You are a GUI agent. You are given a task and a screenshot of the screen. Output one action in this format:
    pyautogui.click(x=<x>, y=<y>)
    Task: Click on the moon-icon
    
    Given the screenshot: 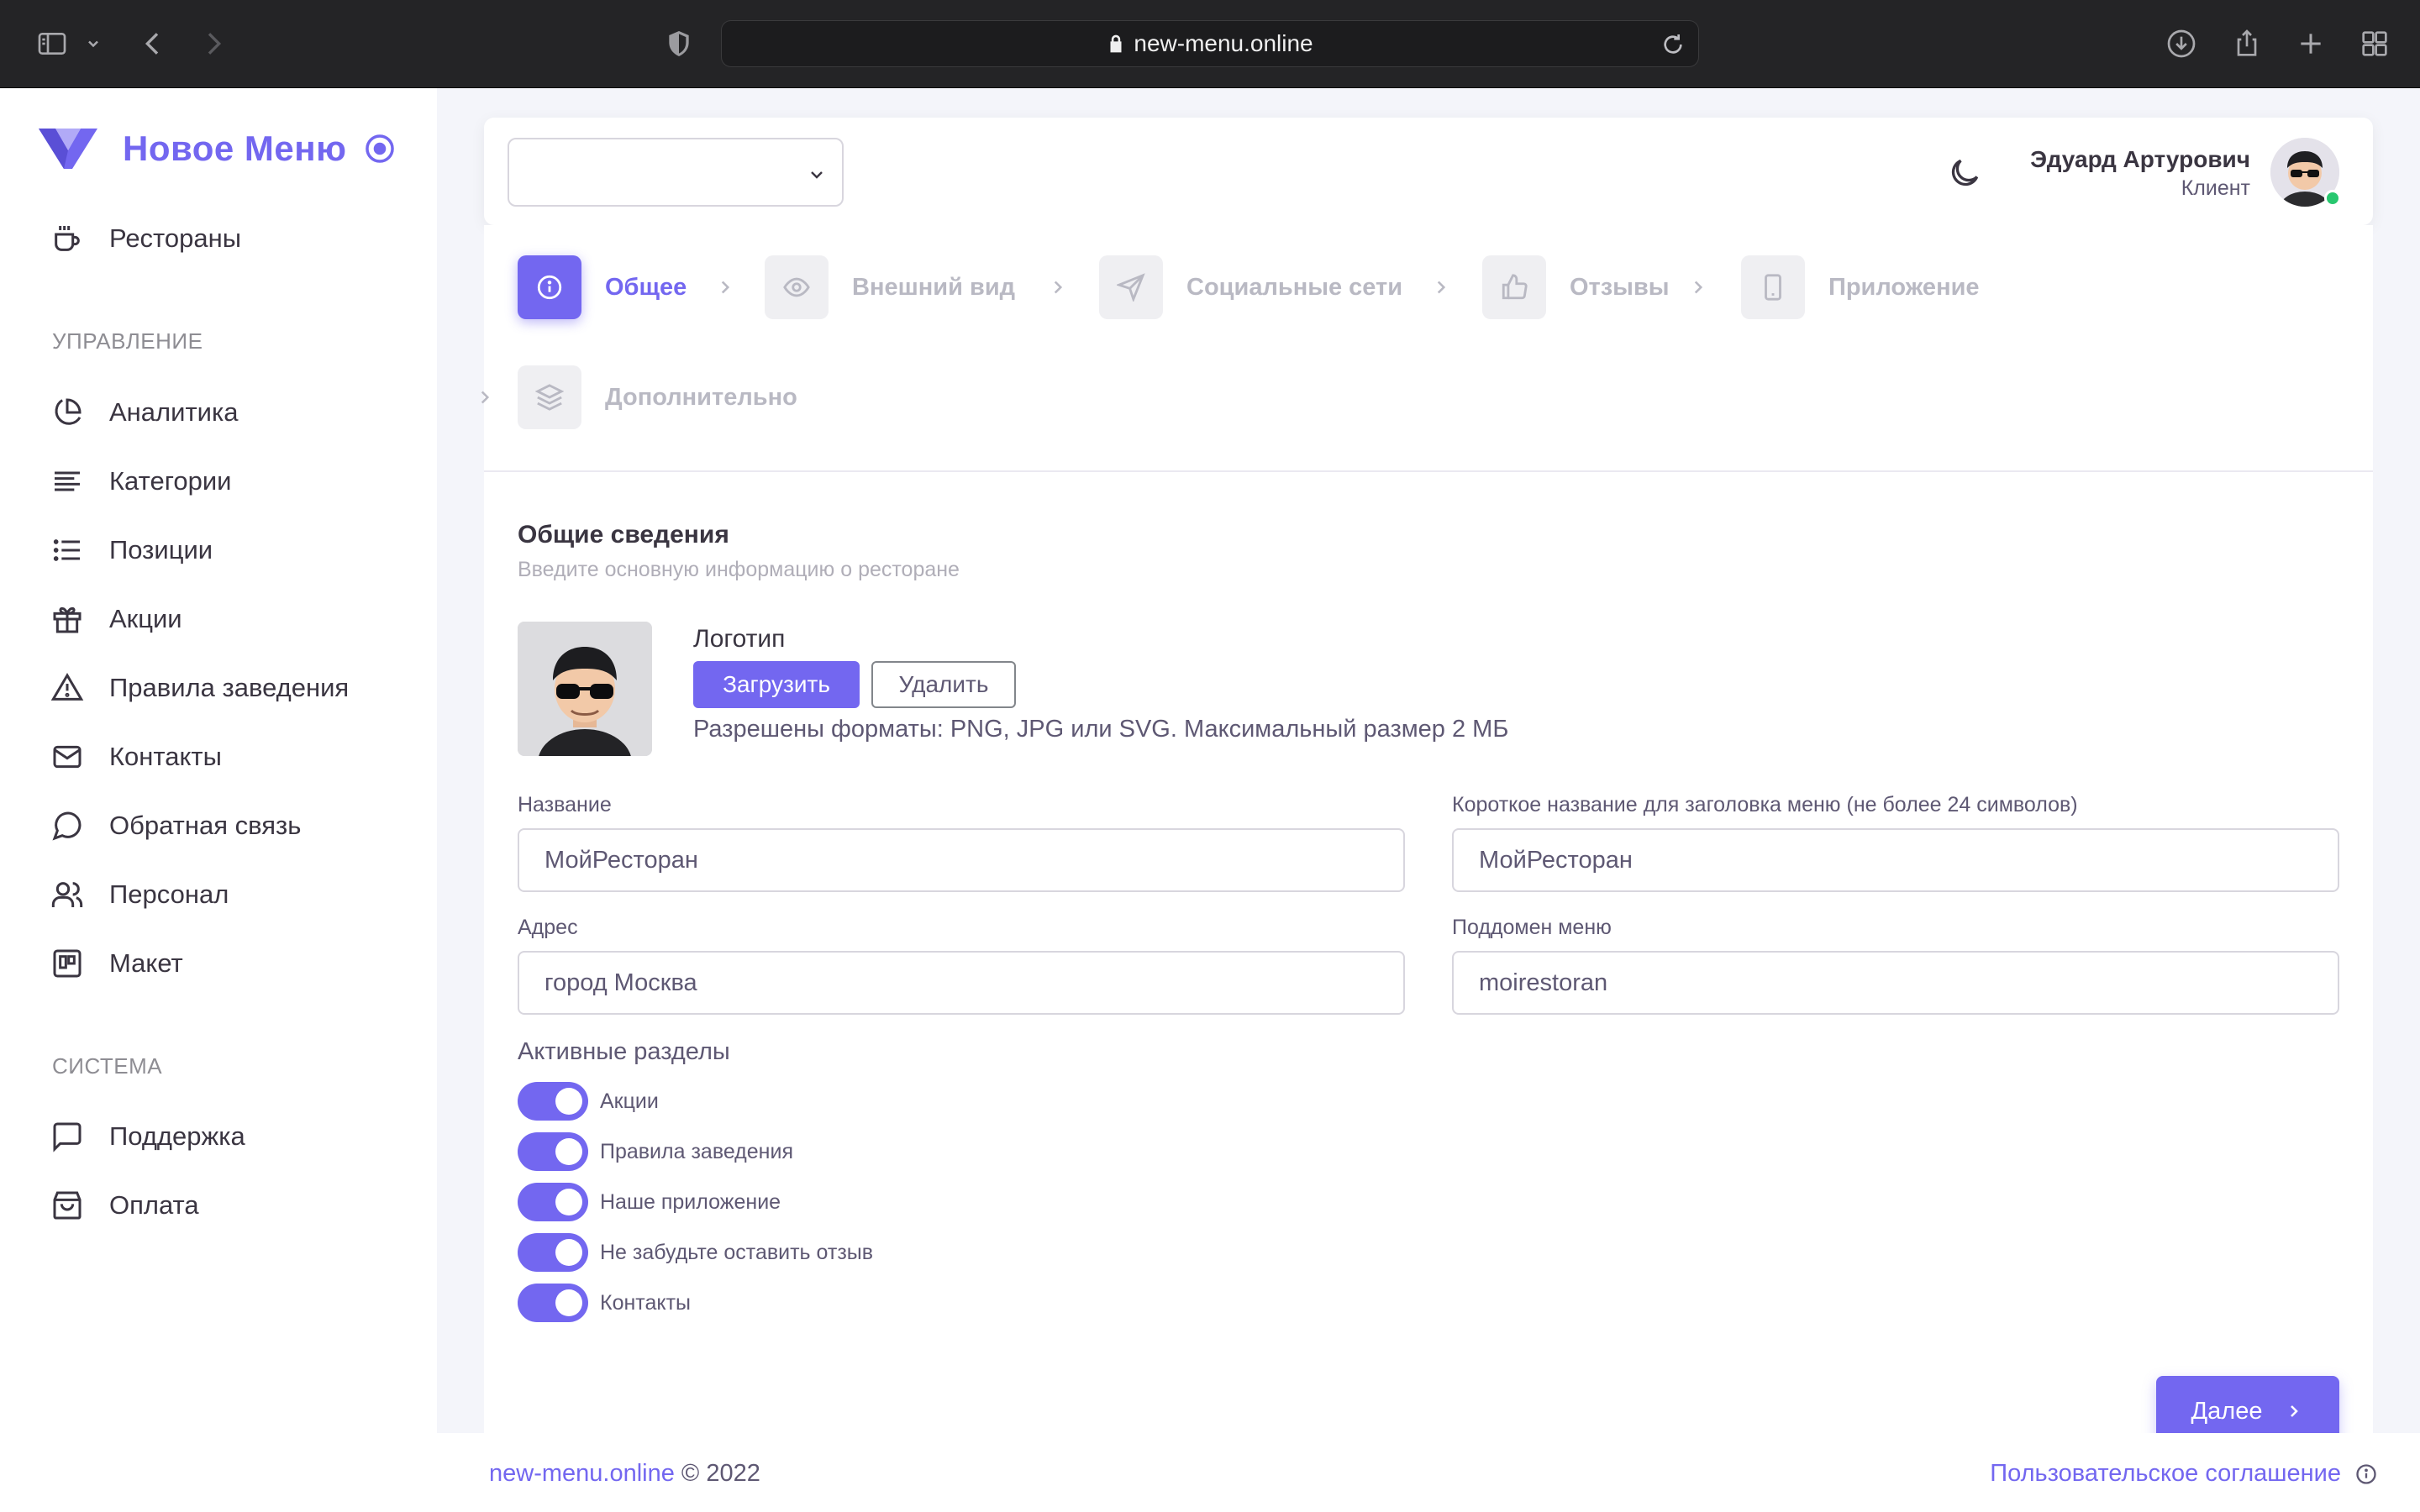 What is the action you would take?
    pyautogui.click(x=1965, y=173)
    